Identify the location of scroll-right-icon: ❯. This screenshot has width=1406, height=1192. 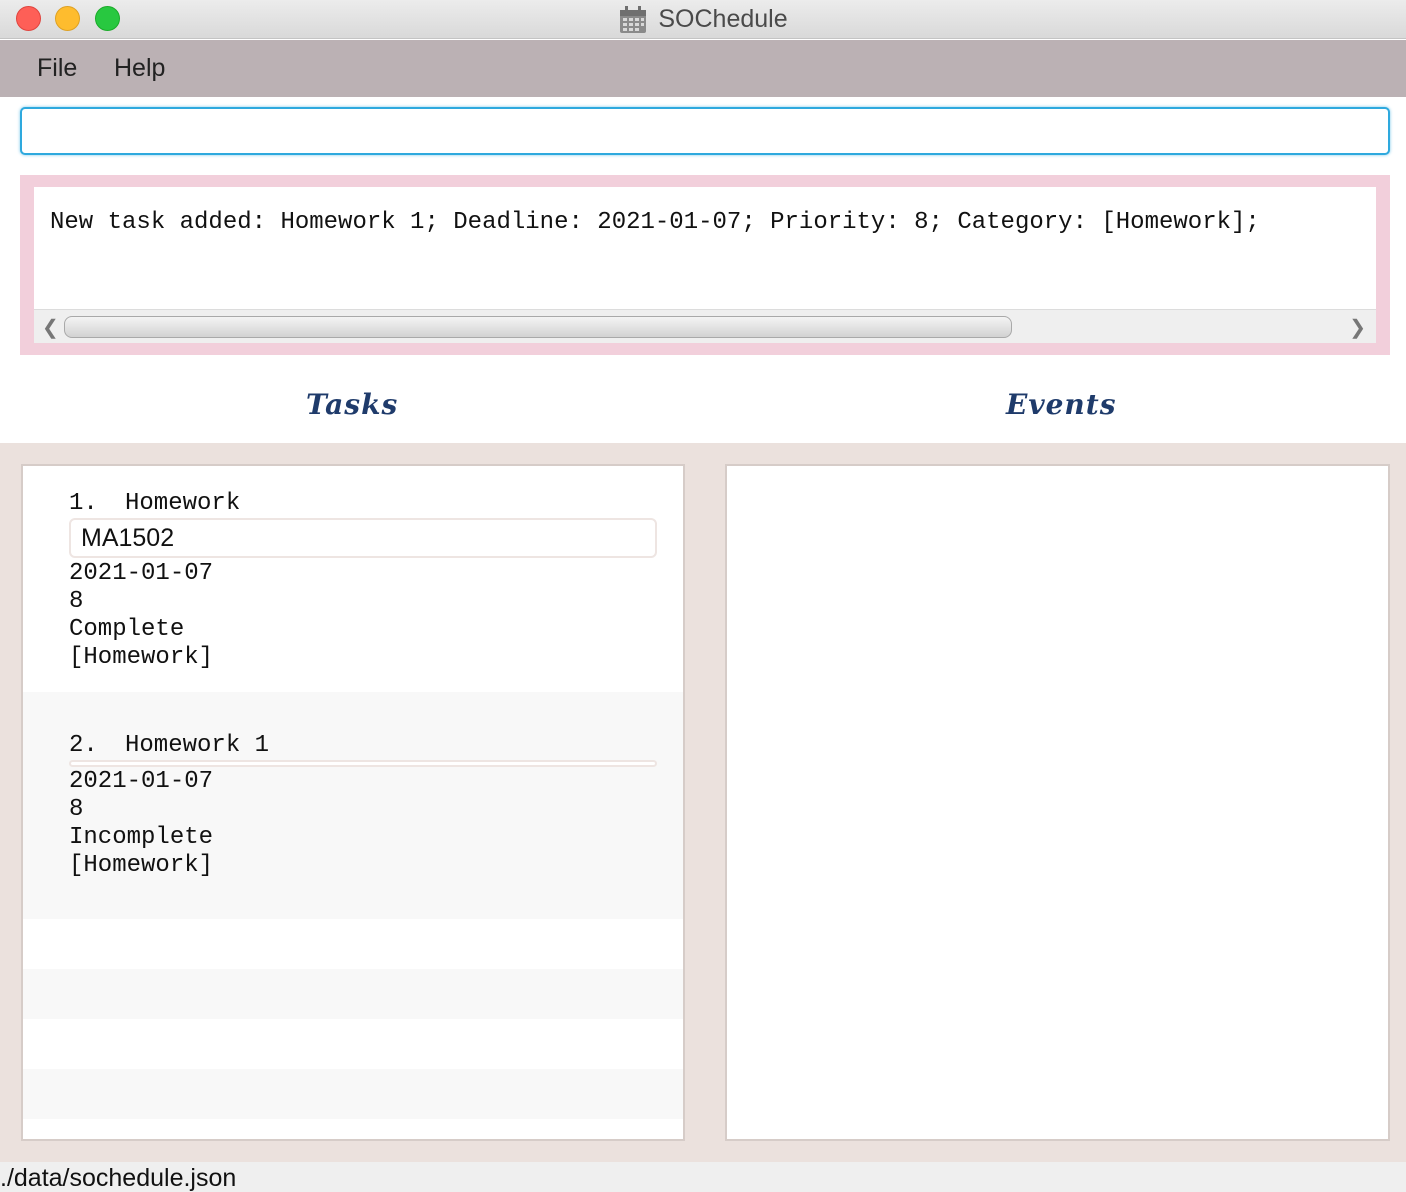
(1357, 327).